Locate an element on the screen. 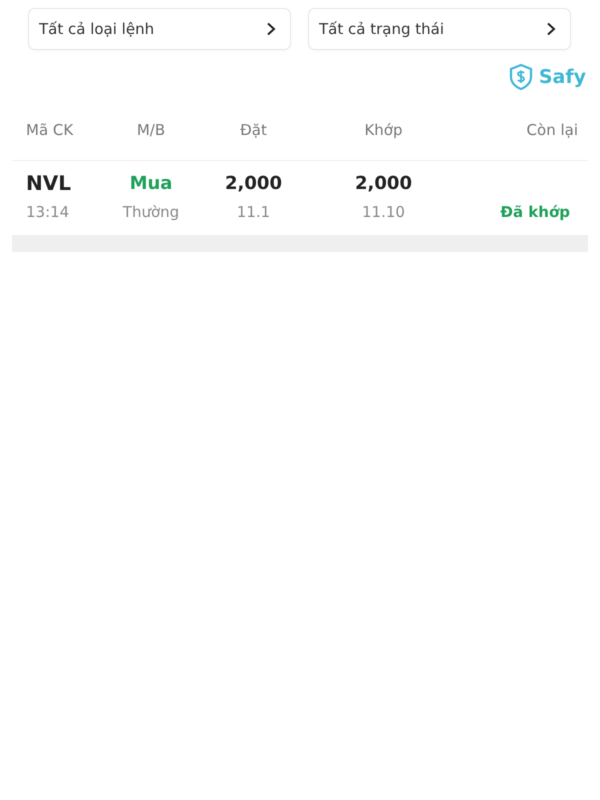  filter-dropdown: Tất cả trạng thái is located at coordinates (439, 29).